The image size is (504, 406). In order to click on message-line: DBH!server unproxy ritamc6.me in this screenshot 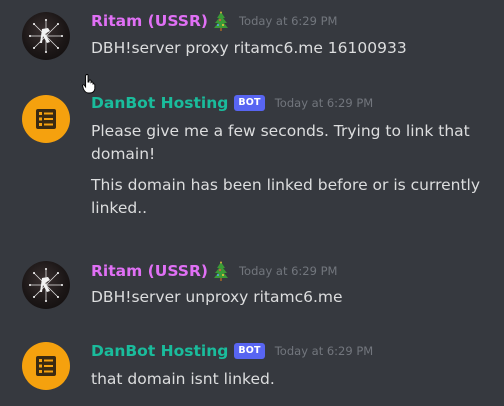, I will do `click(217, 297)`.